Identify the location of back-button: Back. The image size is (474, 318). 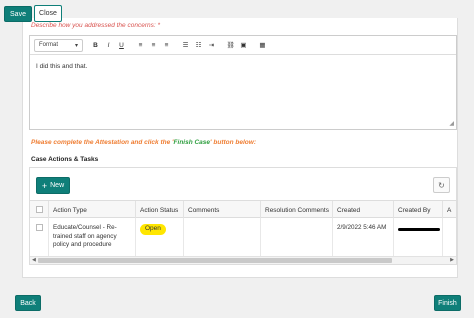
(28, 303).